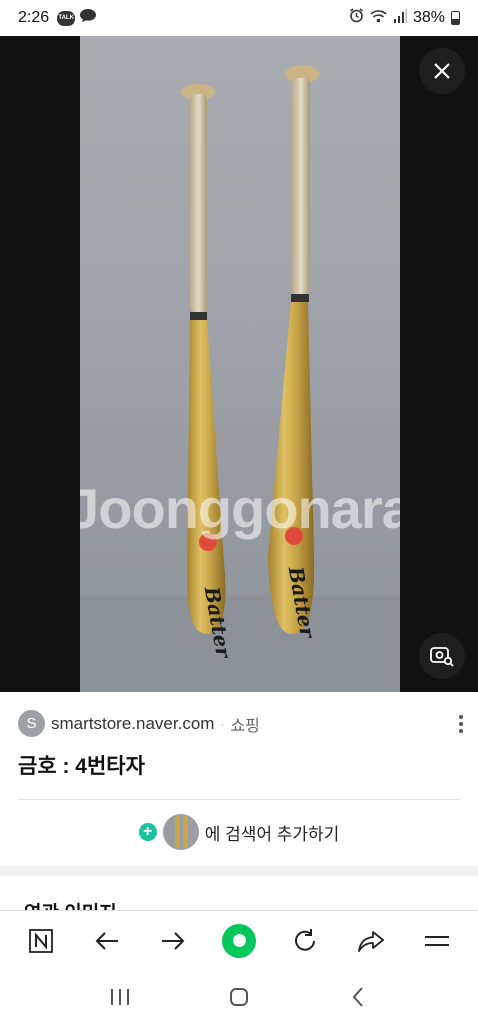 This screenshot has height=1024, width=478. What do you see at coordinates (461, 723) in the screenshot?
I see `more-options-icon` at bounding box center [461, 723].